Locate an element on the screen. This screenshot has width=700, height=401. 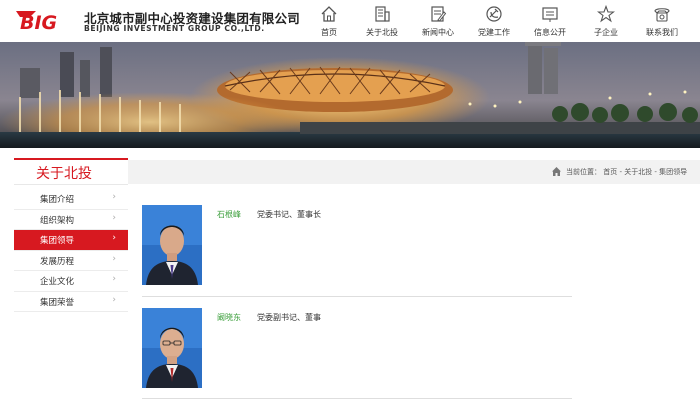
nav-item-news: 新闻中心 is located at coordinates (438, 21).